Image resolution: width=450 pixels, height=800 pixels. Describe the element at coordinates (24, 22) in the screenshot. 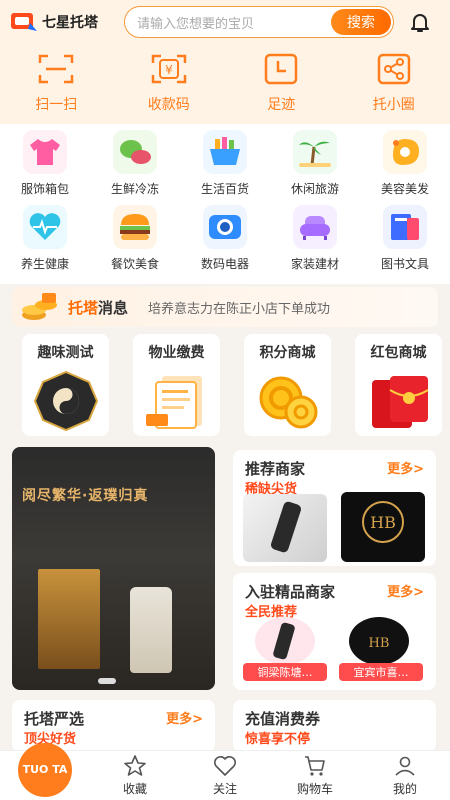

I see `logo-icon` at that location.